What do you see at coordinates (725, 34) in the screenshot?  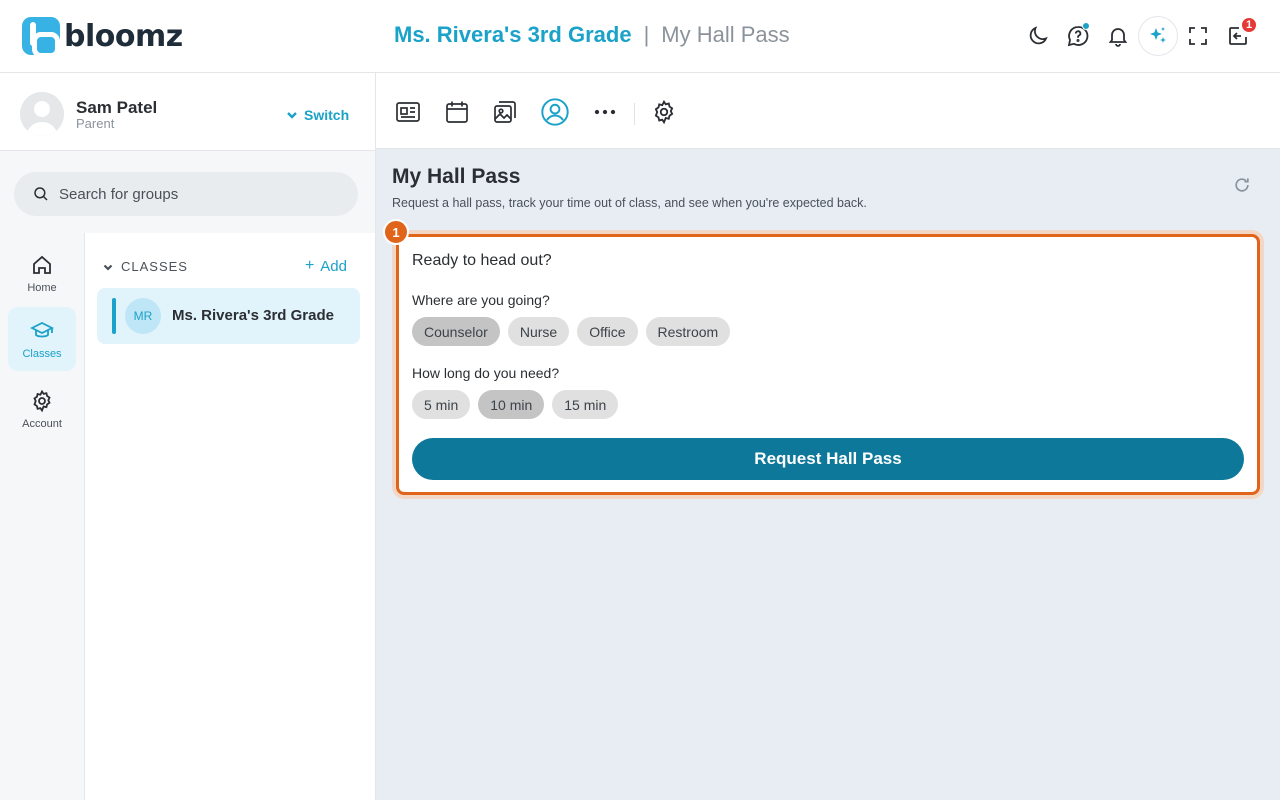 I see `header-page-title: My Hall Pass` at bounding box center [725, 34].